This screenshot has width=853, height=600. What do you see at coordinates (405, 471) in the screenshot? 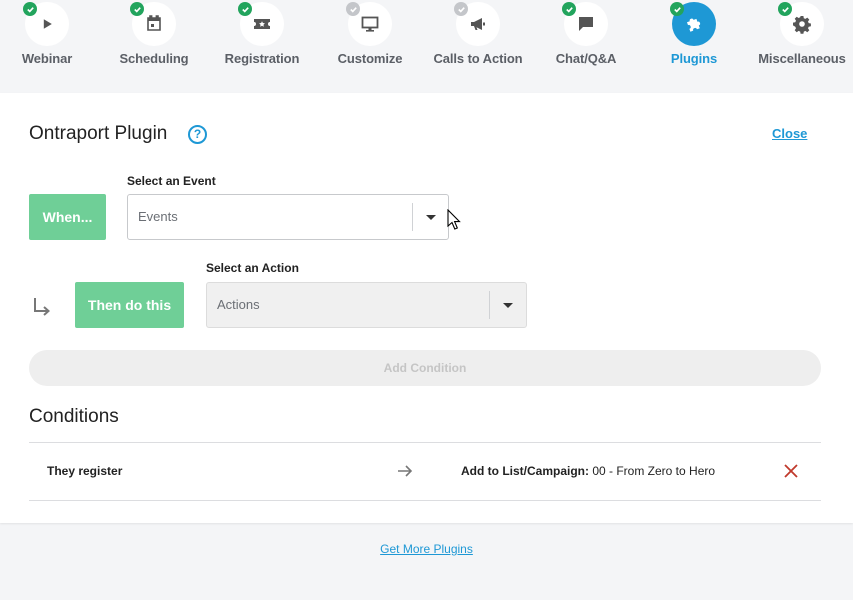
I see `arrow-right-icon` at bounding box center [405, 471].